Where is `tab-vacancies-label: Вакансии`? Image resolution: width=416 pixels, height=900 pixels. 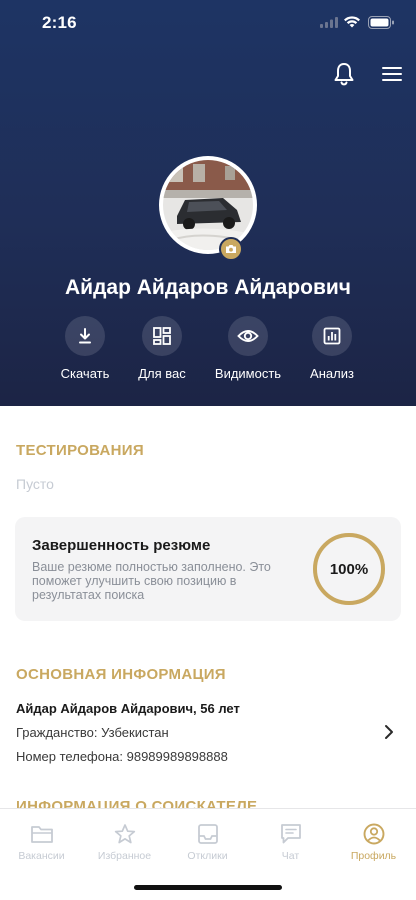
tab-vacancies-label: Вакансии is located at coordinates (41, 856).